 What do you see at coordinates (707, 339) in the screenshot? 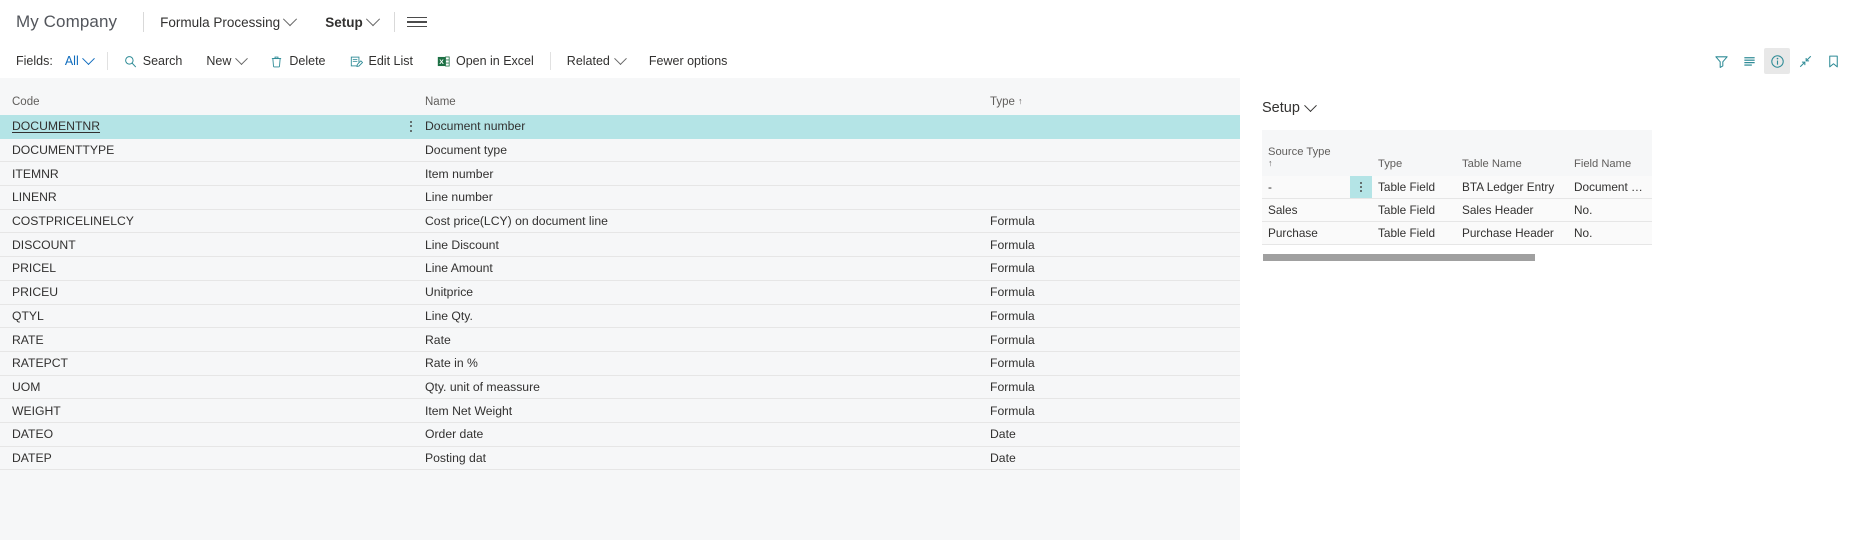
I see `cell-name: Rate` at bounding box center [707, 339].